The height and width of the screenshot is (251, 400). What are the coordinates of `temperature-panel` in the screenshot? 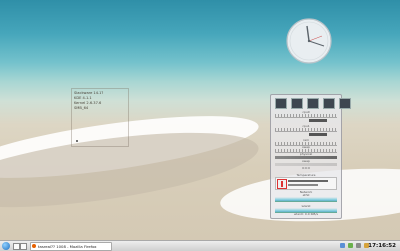 It's located at (306, 183).